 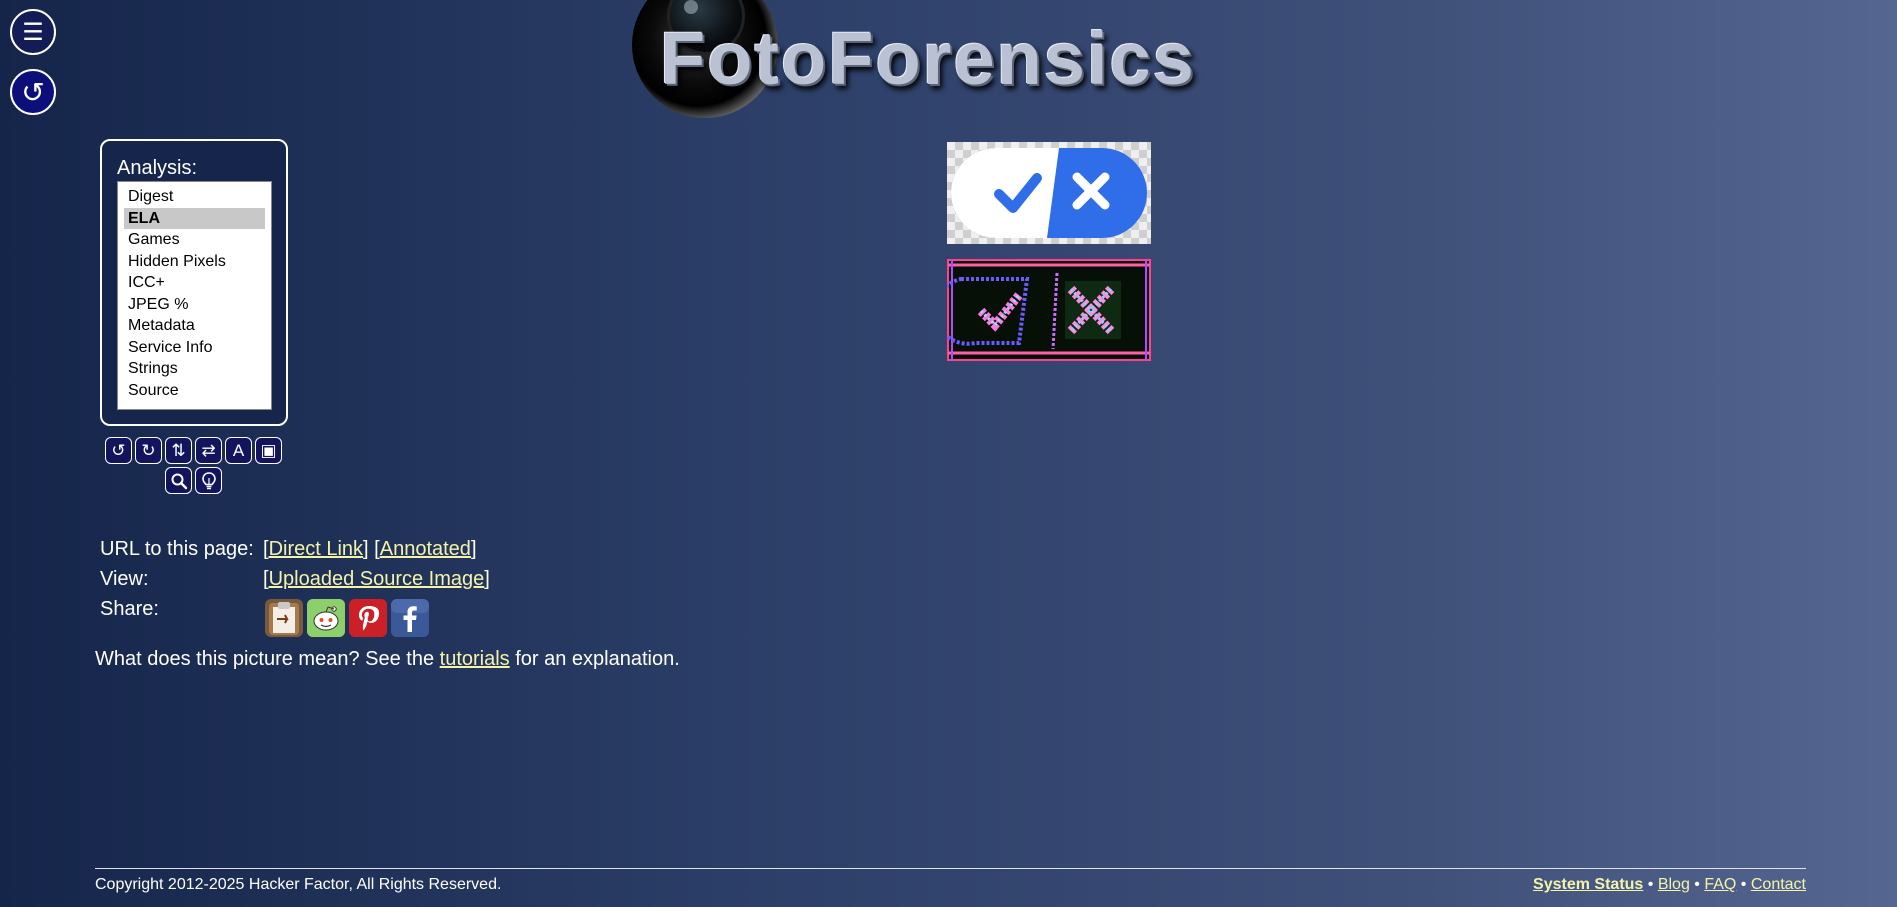 I want to click on flip-horizontal-button: ⇄, so click(x=208, y=450).